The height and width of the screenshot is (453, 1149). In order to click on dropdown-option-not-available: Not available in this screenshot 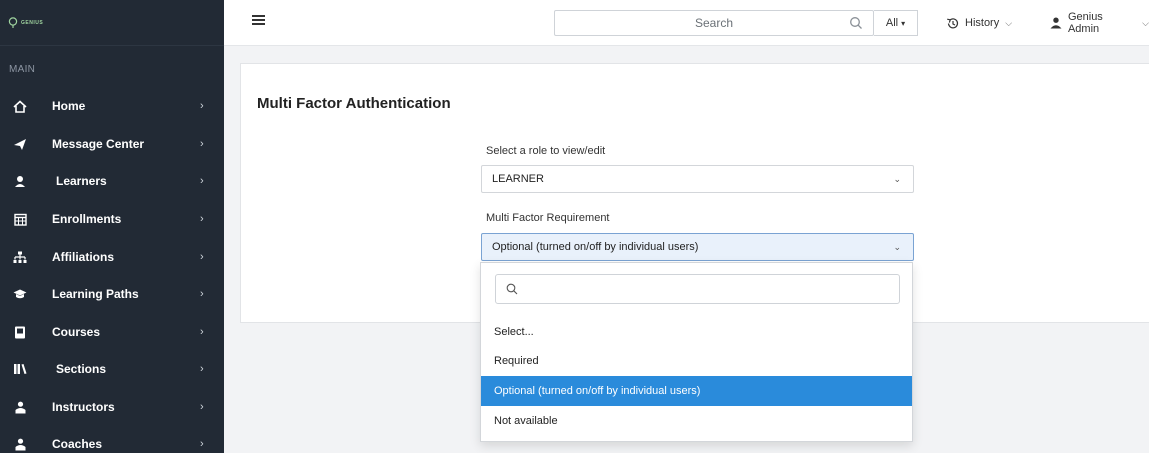, I will do `click(696, 421)`.